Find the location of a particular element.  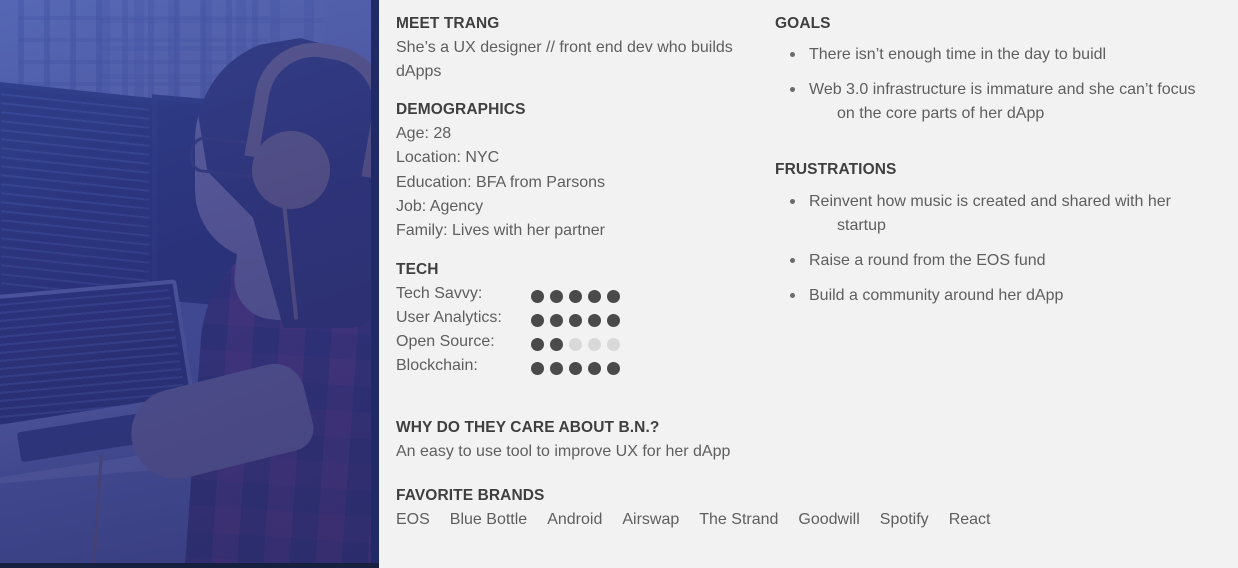

tech-label: Open Source: is located at coordinates (445, 342).